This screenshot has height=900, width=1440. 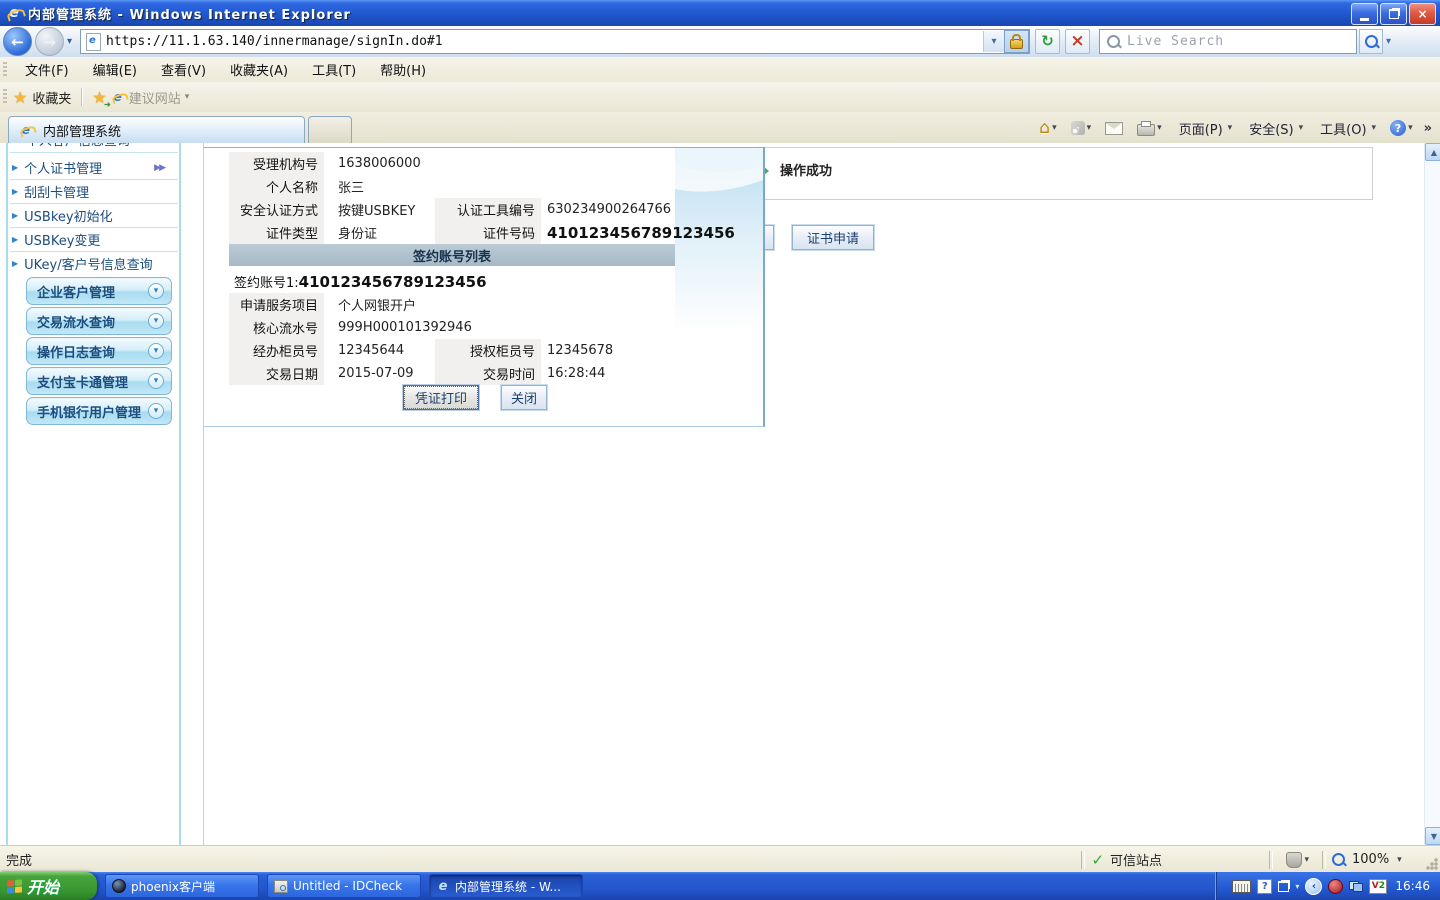 What do you see at coordinates (1204, 128) in the screenshot?
I see `page-menu-button: 页面(P) ▾` at bounding box center [1204, 128].